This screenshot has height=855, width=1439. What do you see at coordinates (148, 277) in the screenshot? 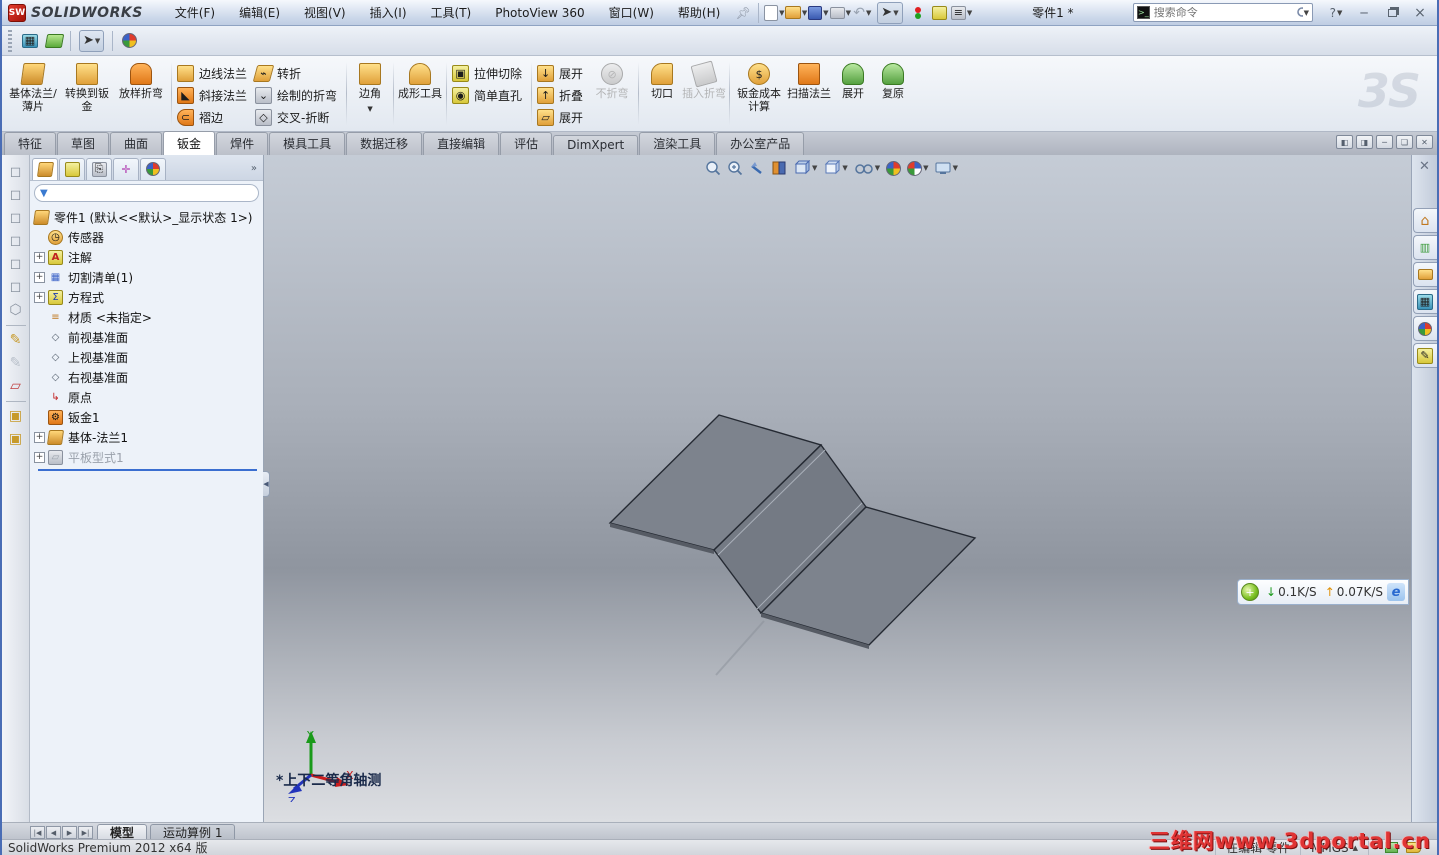
I see `tree-item-cutlist: + ▦ 切割清单(1)` at bounding box center [148, 277].